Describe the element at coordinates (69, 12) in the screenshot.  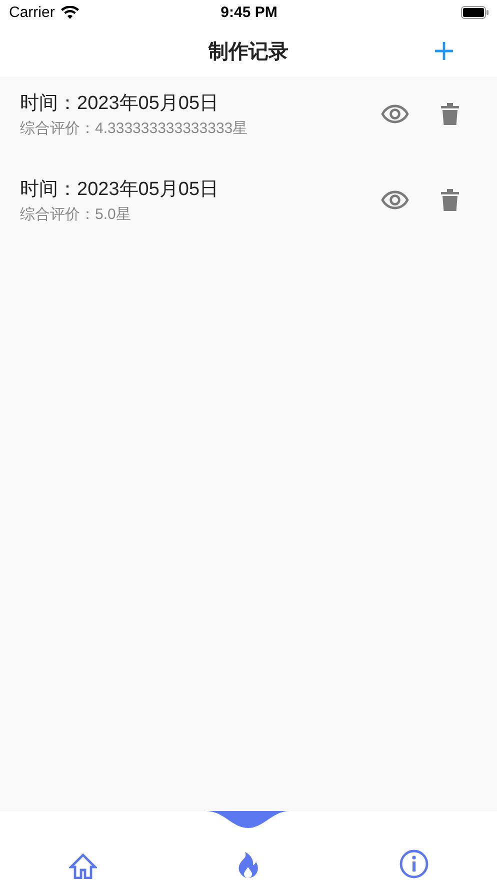
I see `wifi-icon` at that location.